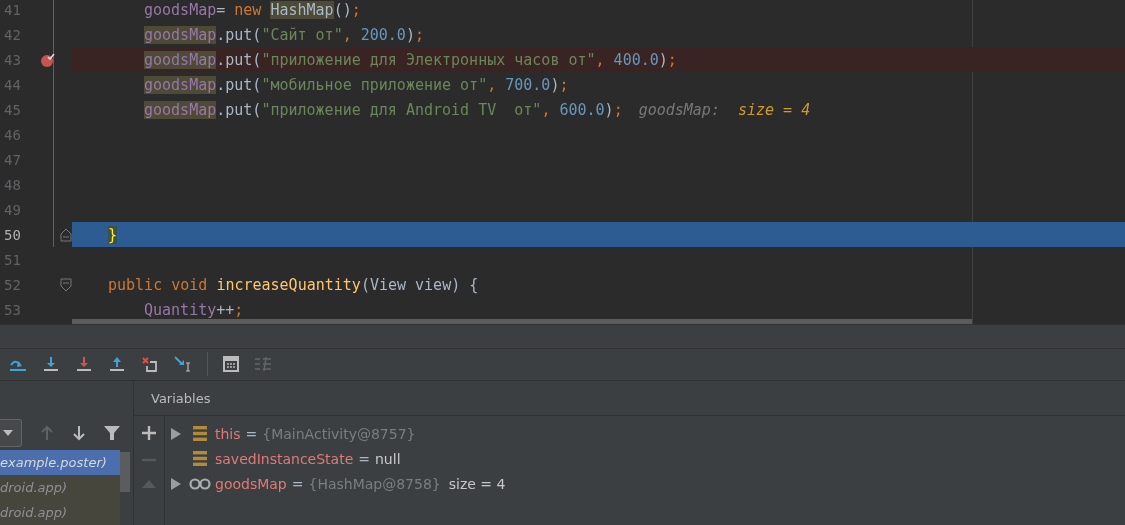 Image resolution: width=1125 pixels, height=525 pixels. I want to click on code-token: "Сайт от", so click(302, 34).